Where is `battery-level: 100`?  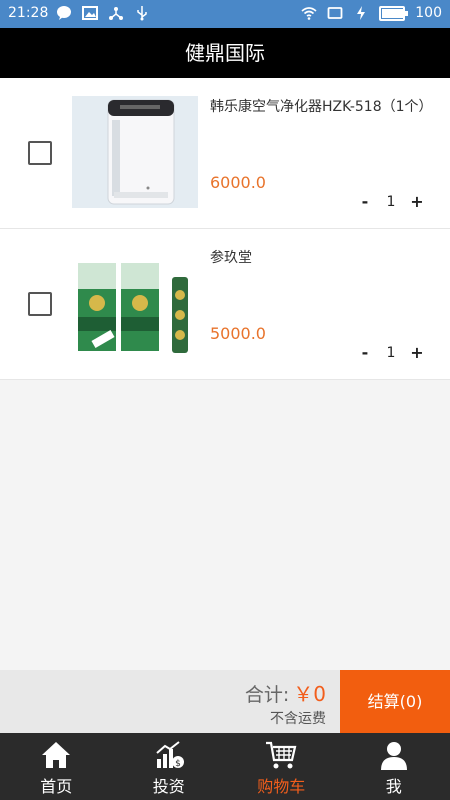 battery-level: 100 is located at coordinates (428, 13).